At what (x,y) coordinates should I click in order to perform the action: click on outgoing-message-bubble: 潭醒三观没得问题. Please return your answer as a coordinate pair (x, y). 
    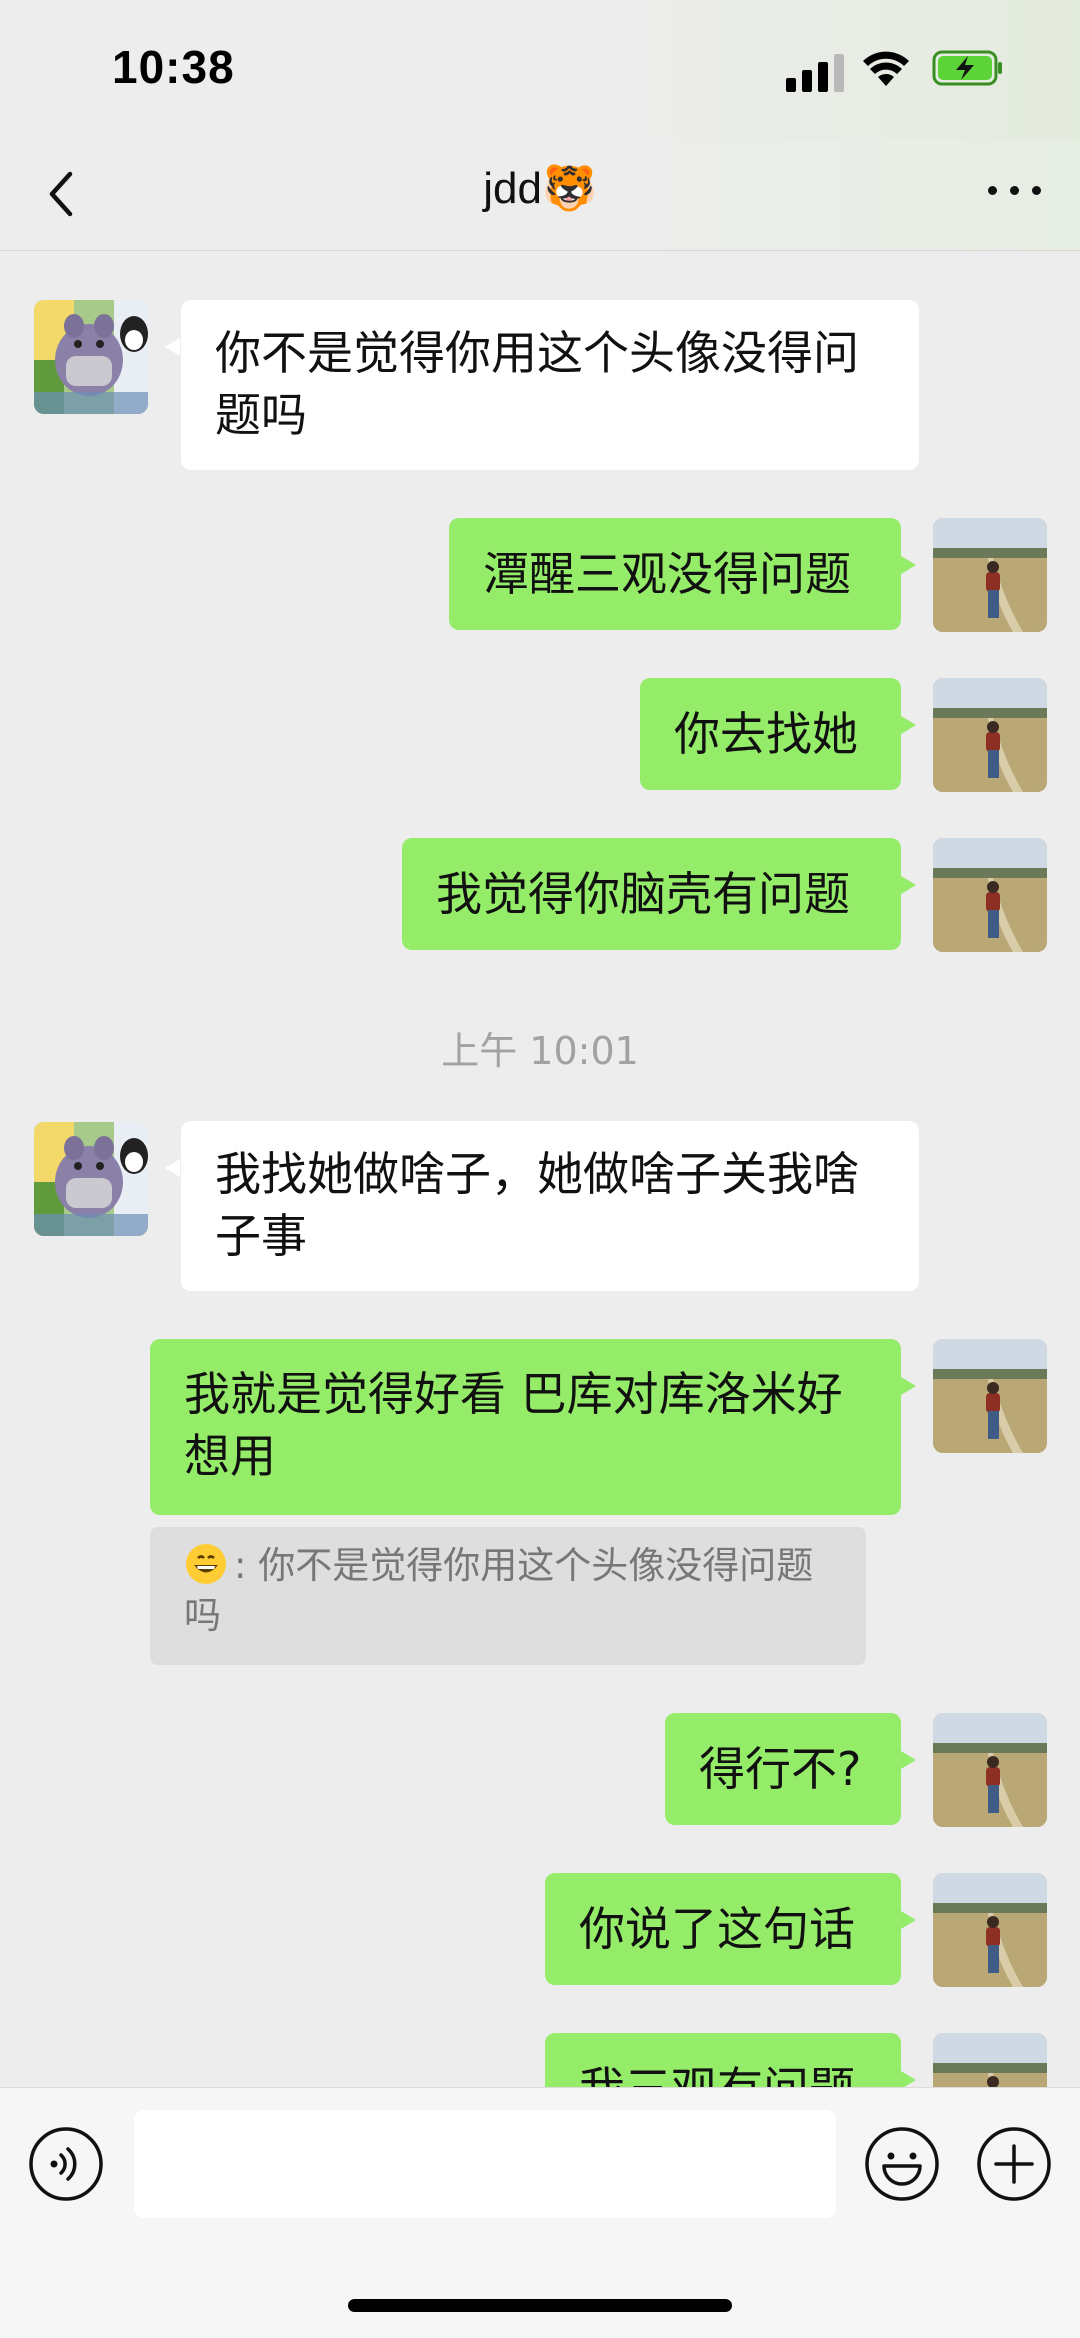
    Looking at the image, I should click on (682, 574).